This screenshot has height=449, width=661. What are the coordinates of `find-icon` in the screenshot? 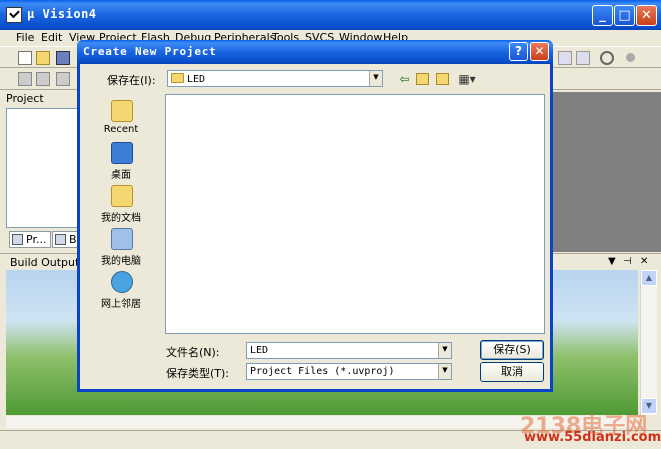 It's located at (607, 58).